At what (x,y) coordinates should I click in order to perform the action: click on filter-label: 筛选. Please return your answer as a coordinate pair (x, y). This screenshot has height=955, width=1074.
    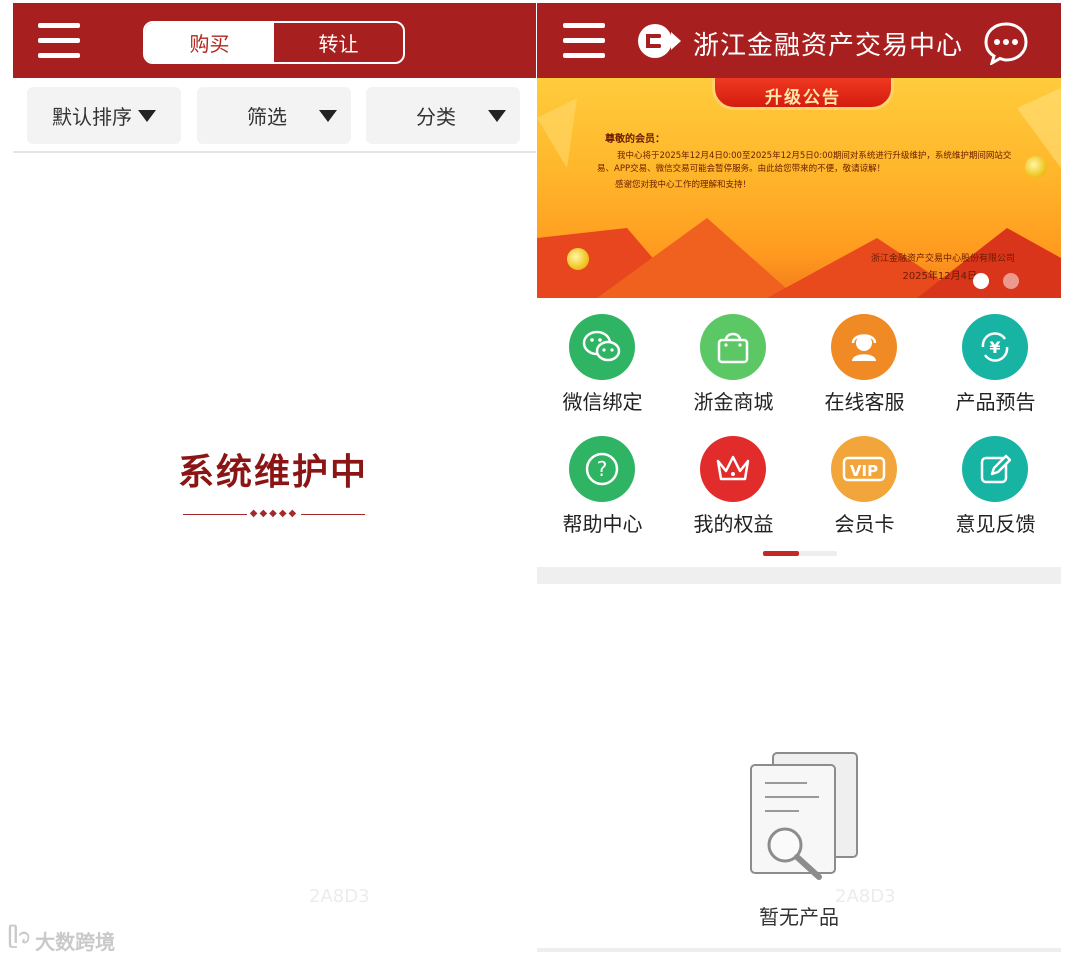
    Looking at the image, I should click on (267, 117).